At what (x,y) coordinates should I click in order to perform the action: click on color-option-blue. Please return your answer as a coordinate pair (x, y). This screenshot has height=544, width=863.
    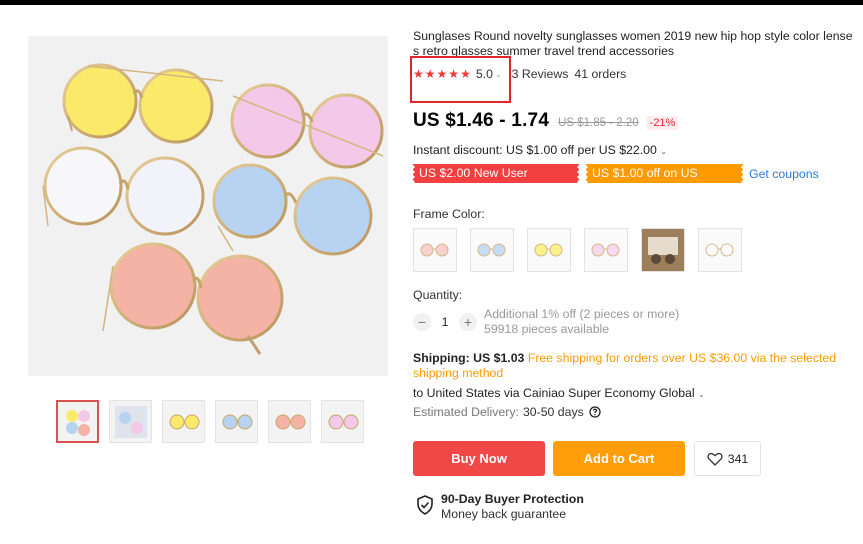
    Looking at the image, I should click on (492, 250).